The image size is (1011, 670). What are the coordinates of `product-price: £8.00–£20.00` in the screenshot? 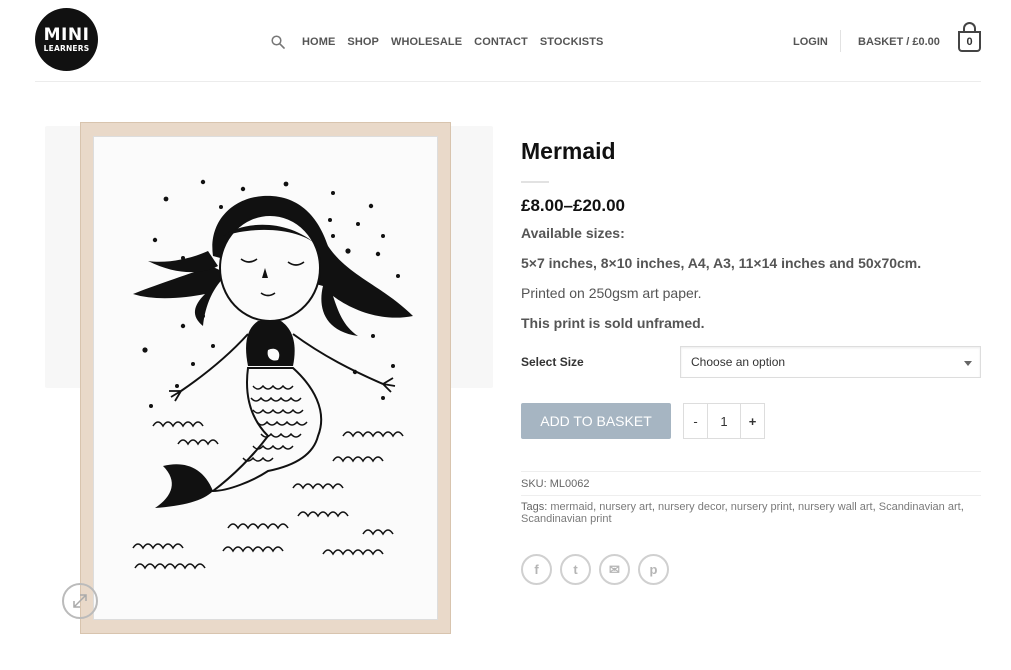 It's located at (573, 205).